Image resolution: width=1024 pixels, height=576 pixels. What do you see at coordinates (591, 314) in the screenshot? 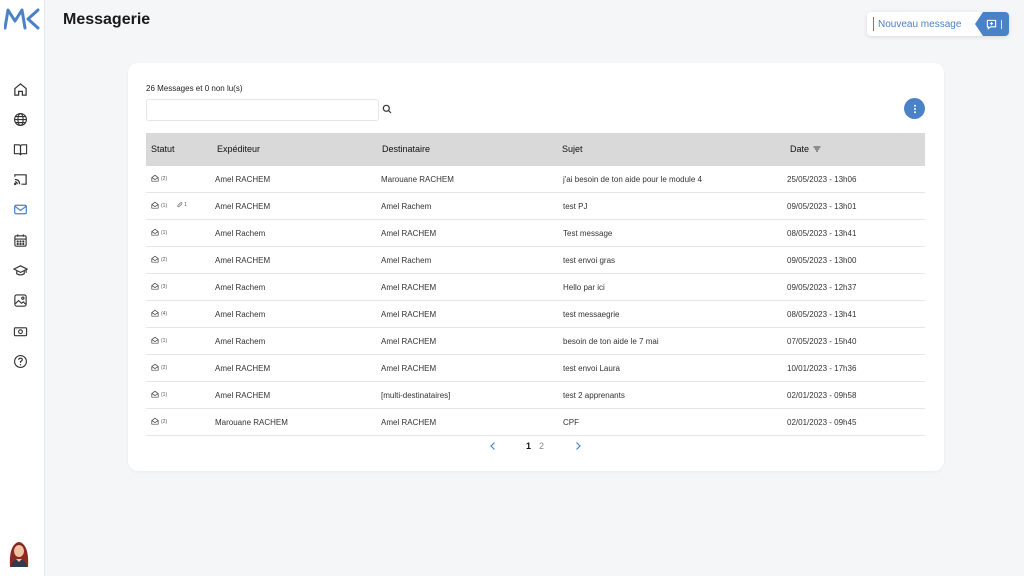
I see `cell-subject: test messaegrie` at bounding box center [591, 314].